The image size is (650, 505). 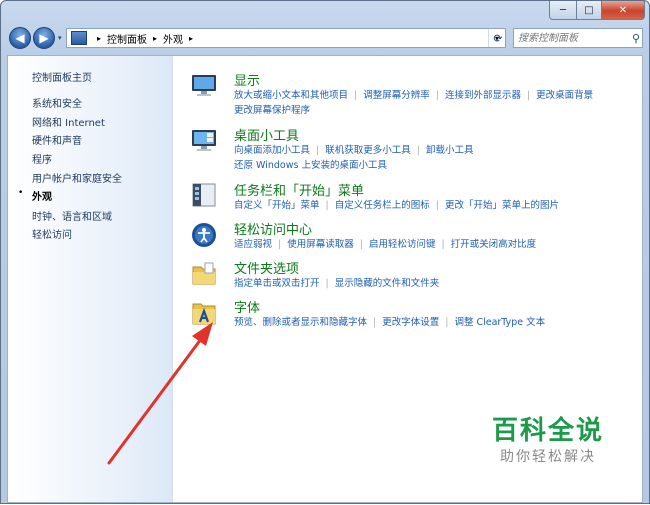 I want to click on refresh-icon: ⟳, so click(x=498, y=38).